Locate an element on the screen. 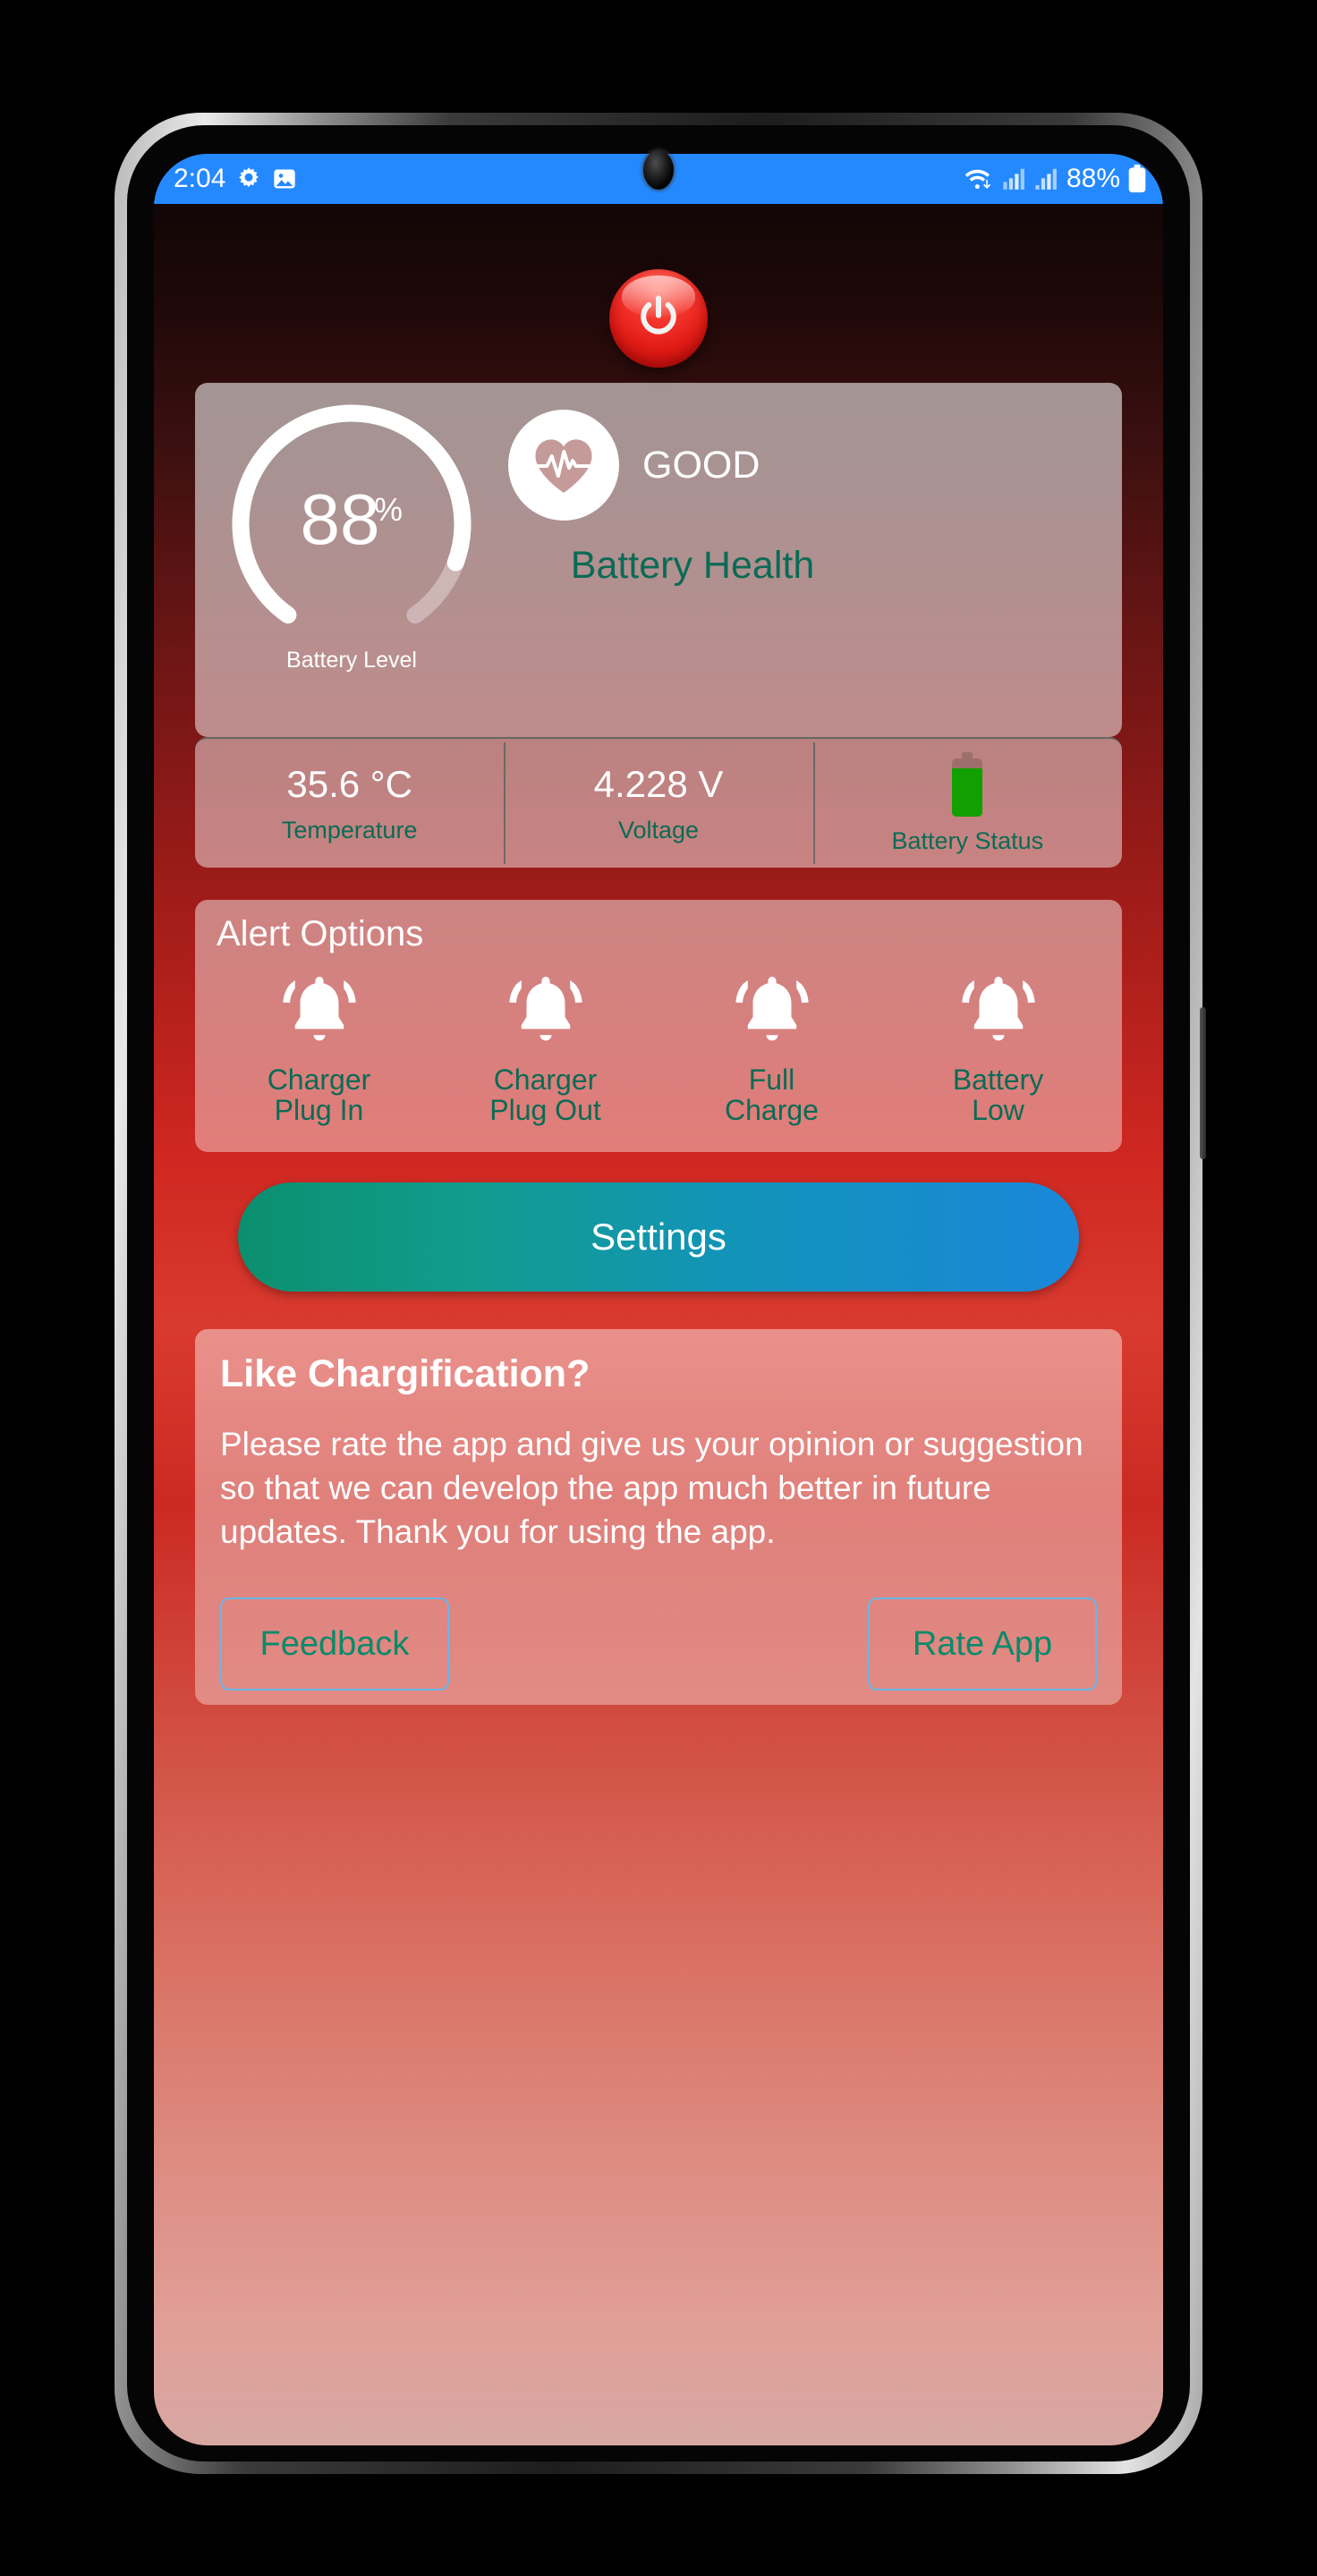 The height and width of the screenshot is (2576, 1317). settings-button-label: Settings is located at coordinates (658, 1237).